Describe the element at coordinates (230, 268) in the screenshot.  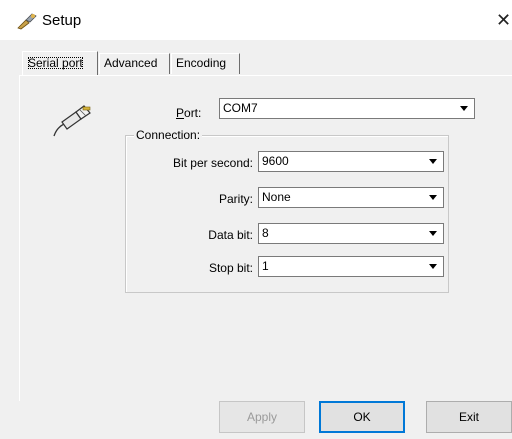
I see `stop-bit-label: Stop bit:` at that location.